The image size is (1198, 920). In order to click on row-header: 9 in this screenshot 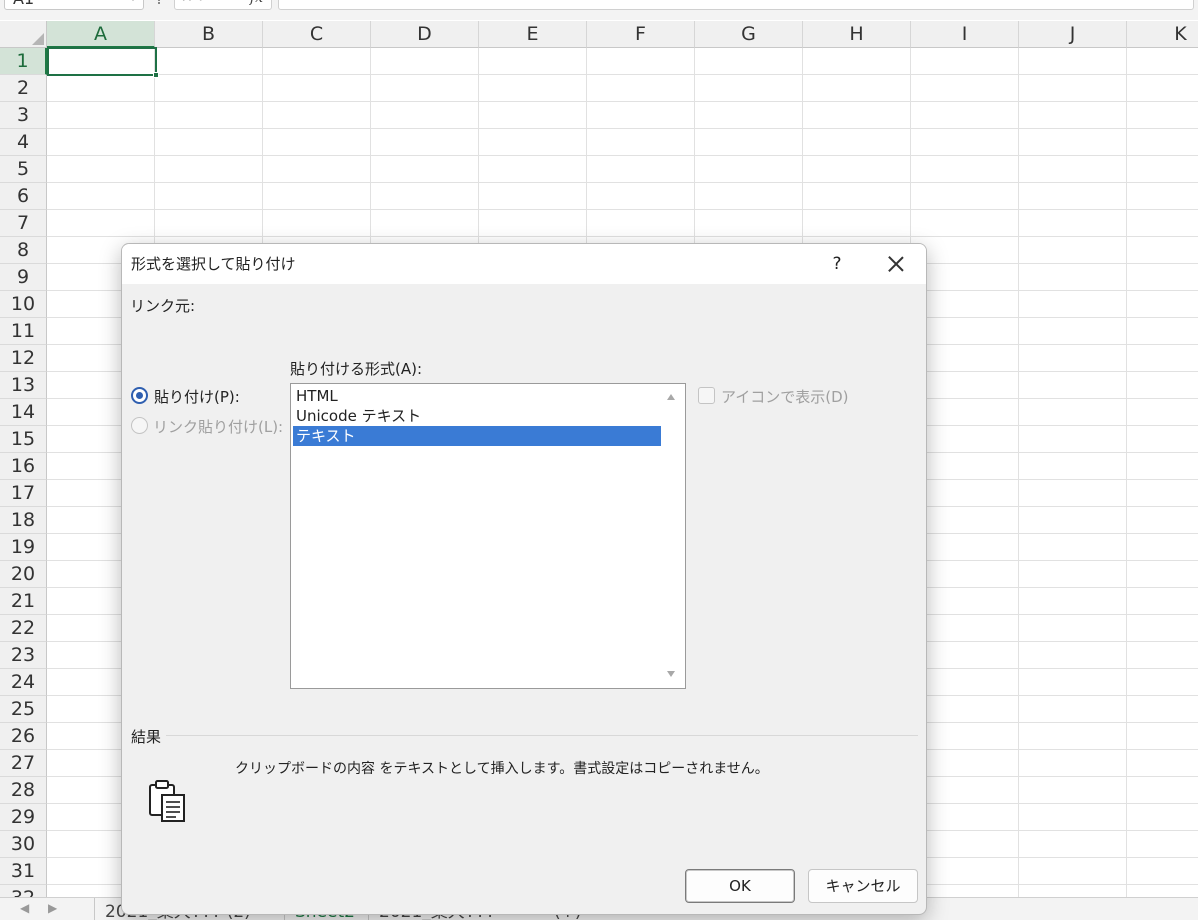, I will do `click(23, 277)`.